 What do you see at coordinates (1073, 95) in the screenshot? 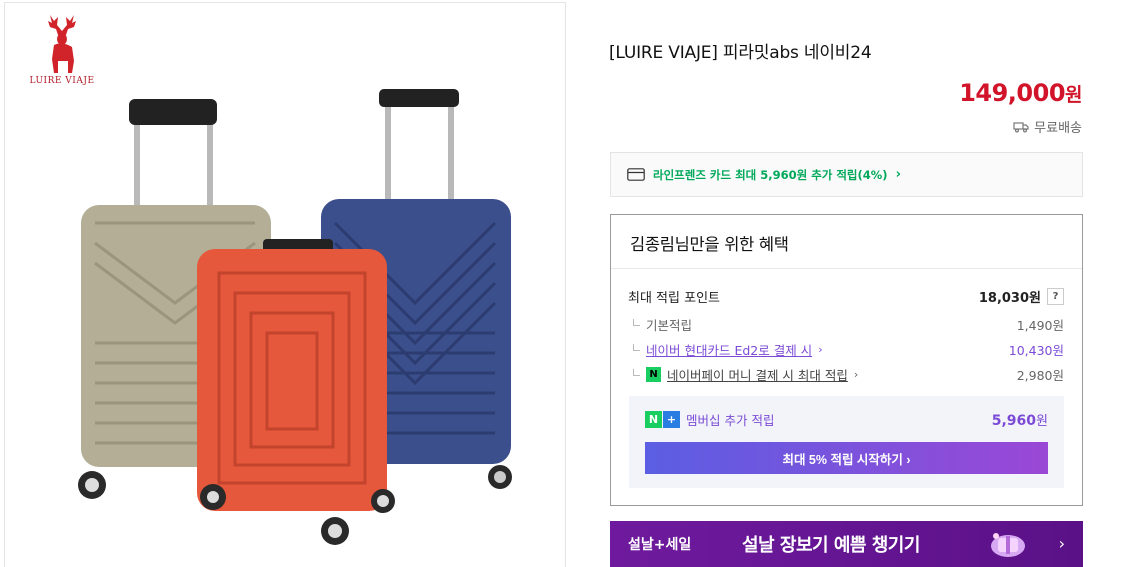
I see `price-unit: 원` at bounding box center [1073, 95].